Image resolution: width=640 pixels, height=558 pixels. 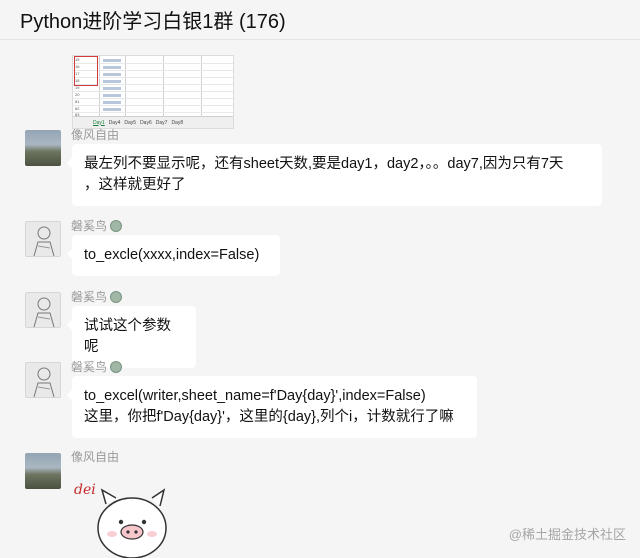 I want to click on message-line: 这里，你把f'Day{day}'，这里的{day},列个i，计数就行了嘛, so click(x=269, y=417).